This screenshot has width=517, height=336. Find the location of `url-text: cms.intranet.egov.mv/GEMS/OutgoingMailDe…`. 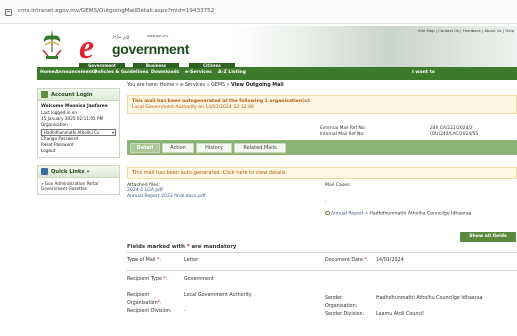

url-text: cms.intranet.egov.mv/GEMS/OutgoingMailDe… is located at coordinates (116, 11).